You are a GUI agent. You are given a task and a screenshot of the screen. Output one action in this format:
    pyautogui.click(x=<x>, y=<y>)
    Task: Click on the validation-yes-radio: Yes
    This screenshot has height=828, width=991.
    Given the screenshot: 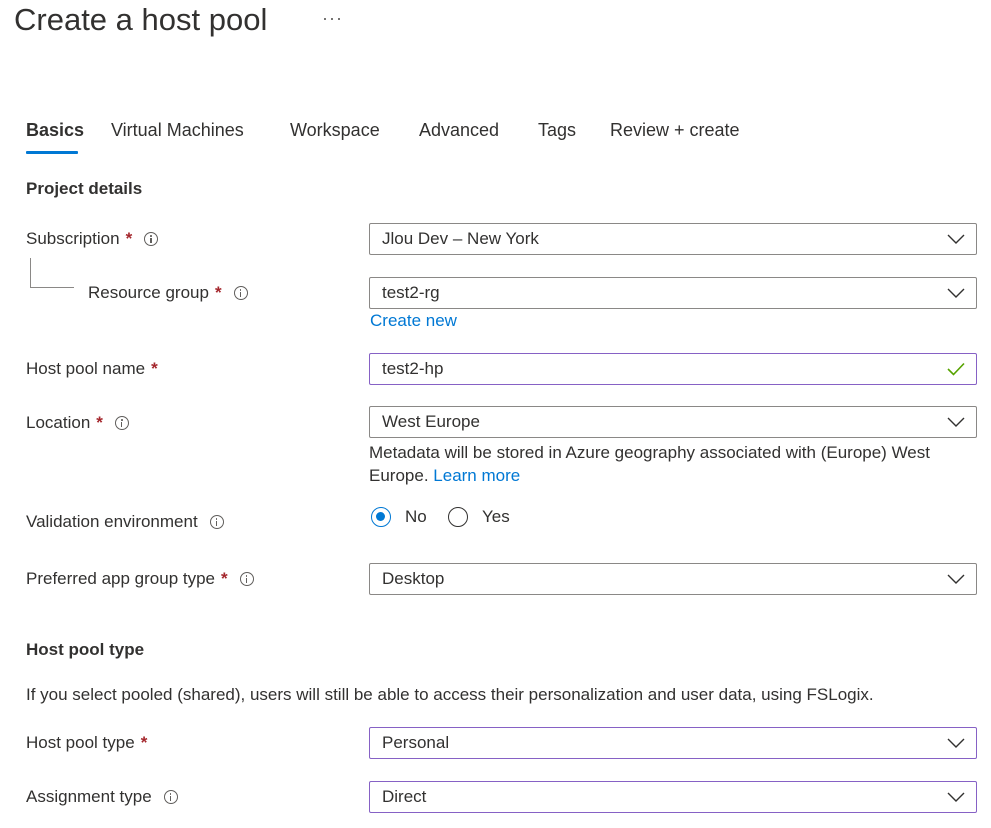 What is the action you would take?
    pyautogui.click(x=479, y=517)
    